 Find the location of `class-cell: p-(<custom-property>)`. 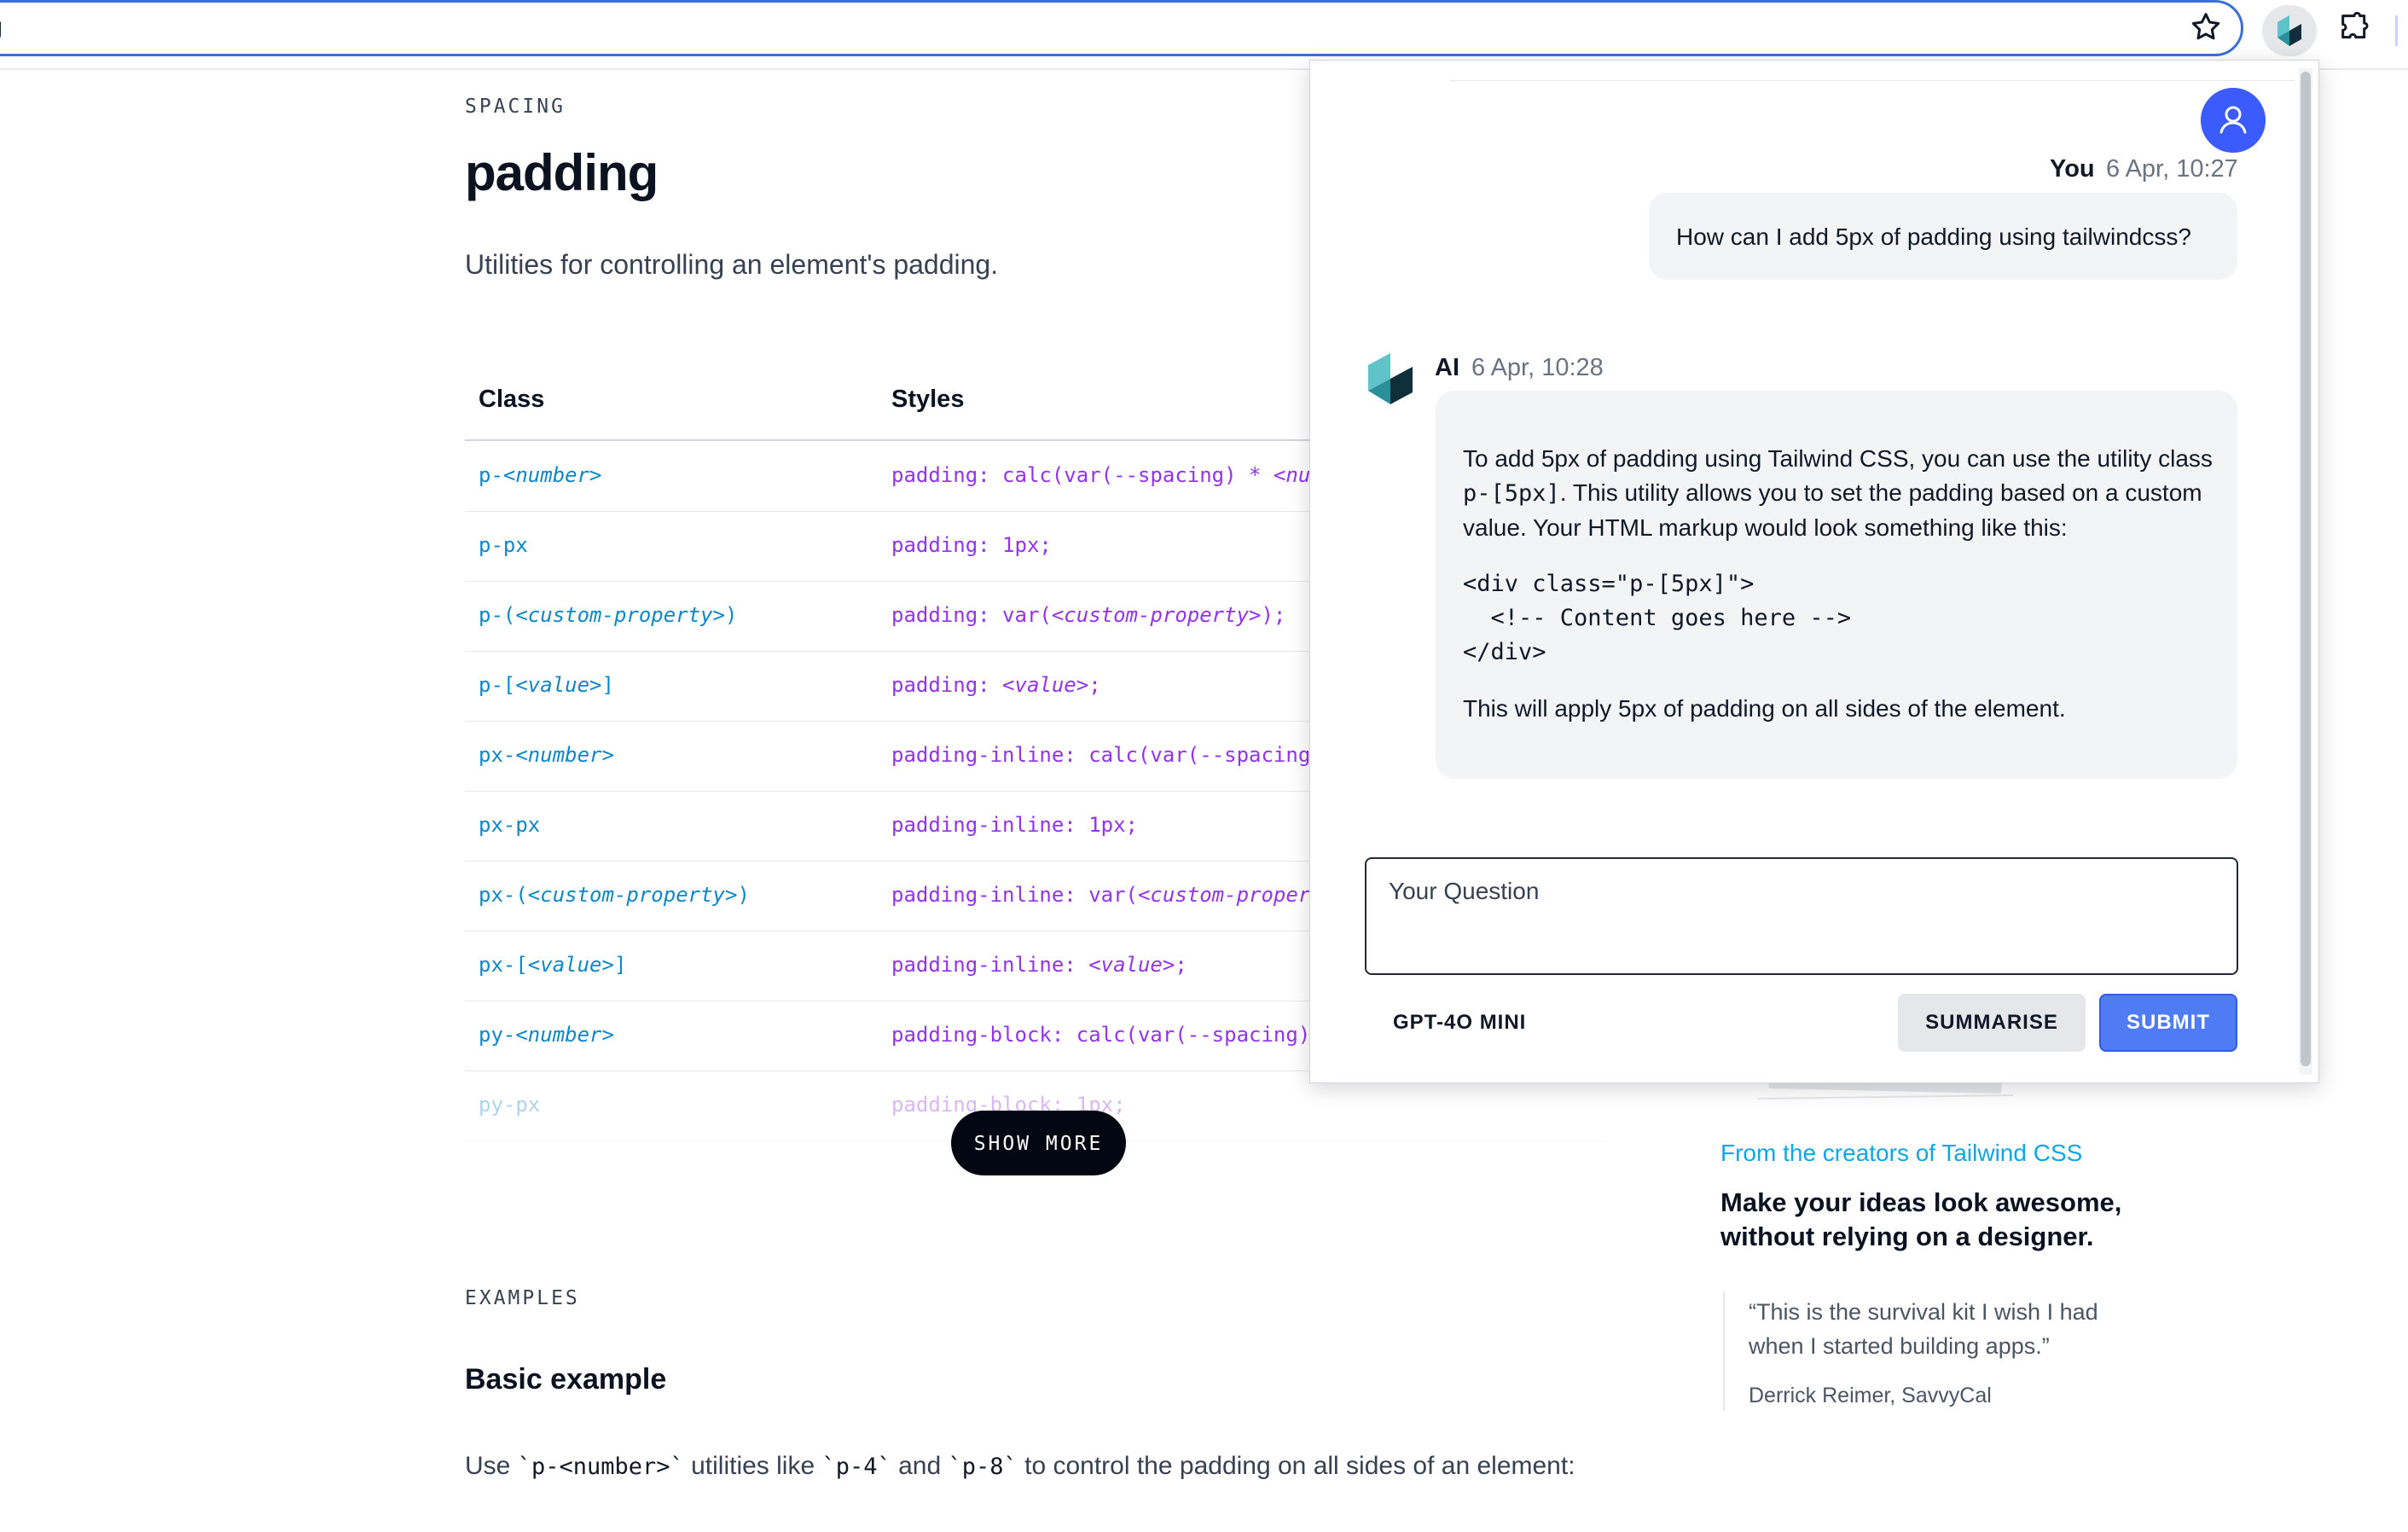

class-cell: p-(<custom-property>) is located at coordinates (608, 615).